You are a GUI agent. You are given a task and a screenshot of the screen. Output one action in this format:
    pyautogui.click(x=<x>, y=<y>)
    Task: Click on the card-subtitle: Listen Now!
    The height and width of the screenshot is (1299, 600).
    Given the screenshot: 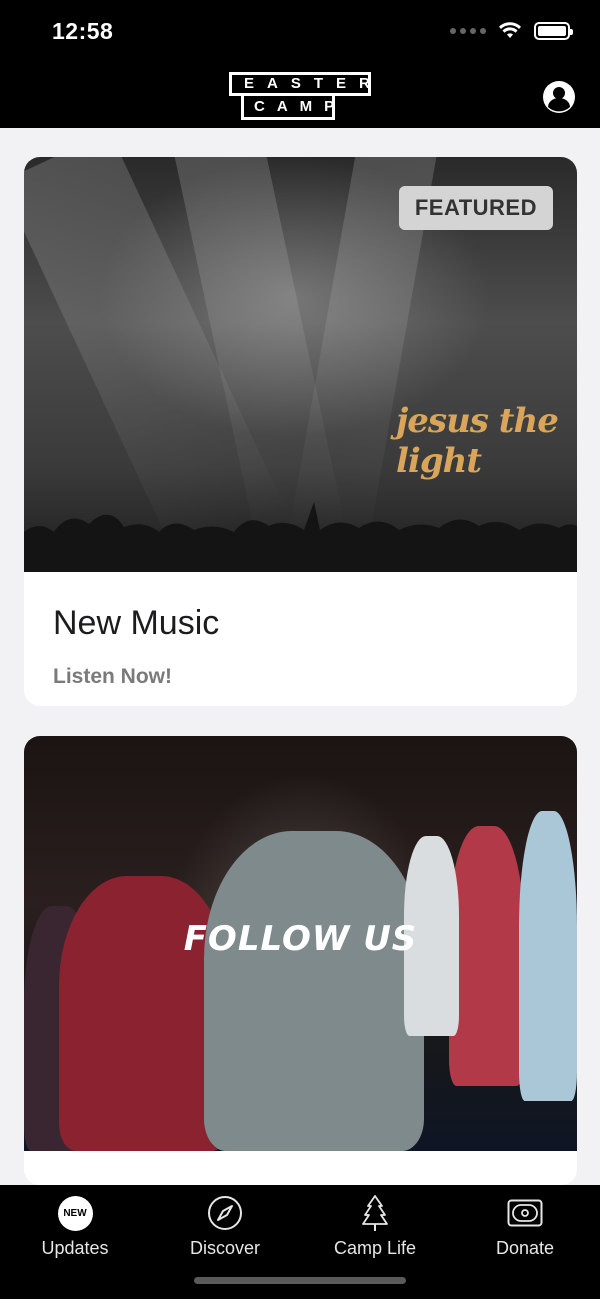 What is the action you would take?
    pyautogui.click(x=112, y=676)
    